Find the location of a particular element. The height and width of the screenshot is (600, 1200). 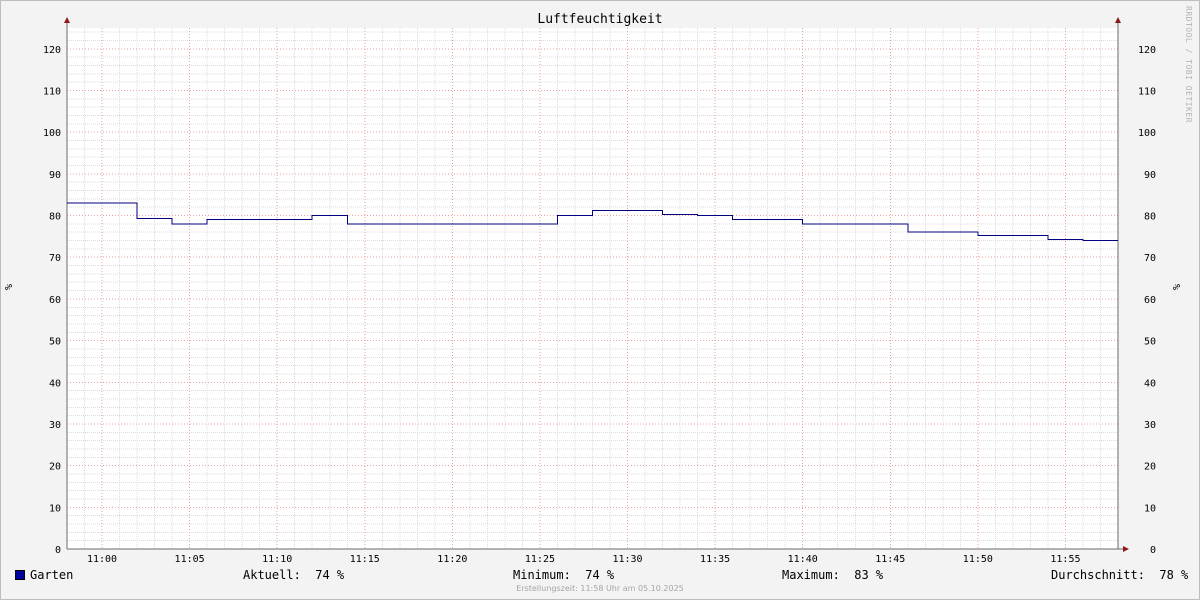

y-tick-label-left: 90 is located at coordinates (55, 175).